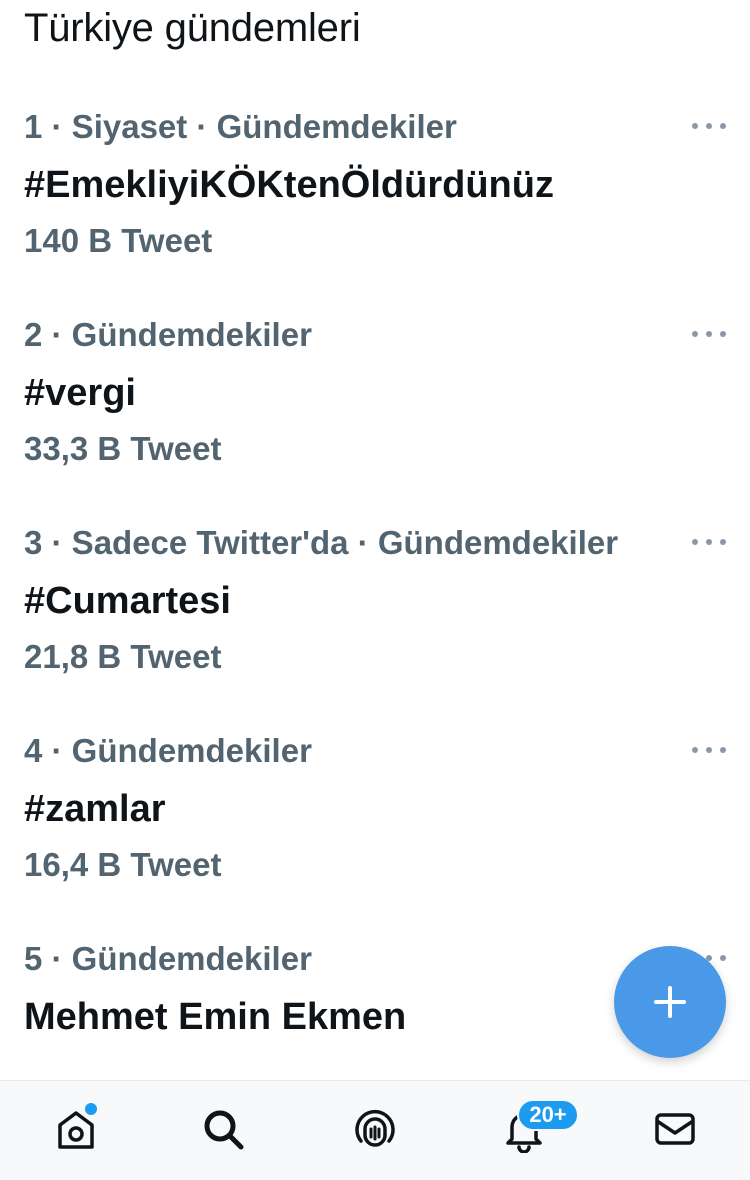 This screenshot has height=1180, width=750. What do you see at coordinates (123, 864) in the screenshot?
I see `trend-count: 16,4 B Tweet` at bounding box center [123, 864].